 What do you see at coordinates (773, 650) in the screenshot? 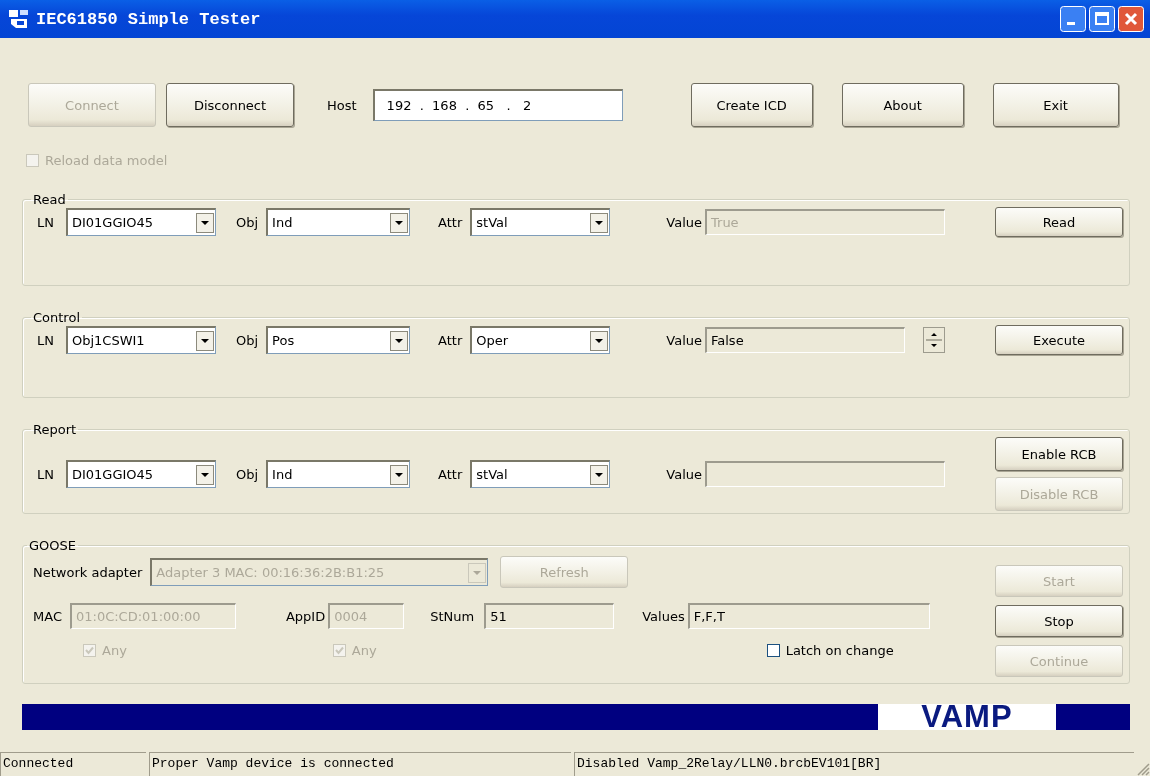
I see `checkbox` at bounding box center [773, 650].